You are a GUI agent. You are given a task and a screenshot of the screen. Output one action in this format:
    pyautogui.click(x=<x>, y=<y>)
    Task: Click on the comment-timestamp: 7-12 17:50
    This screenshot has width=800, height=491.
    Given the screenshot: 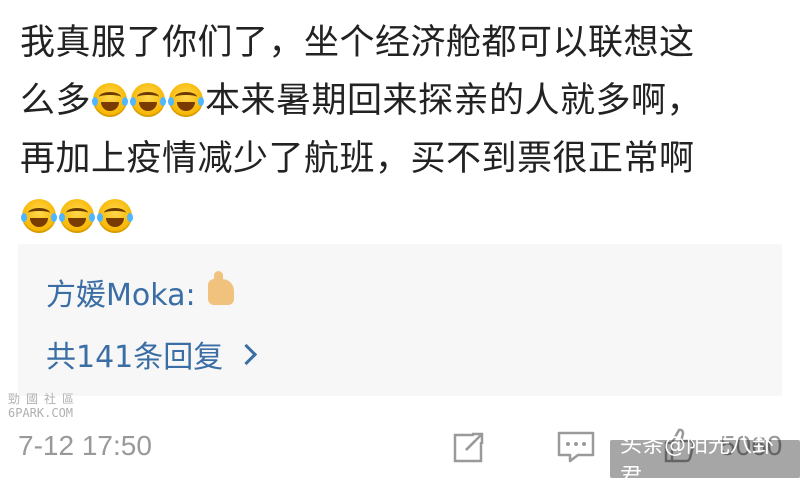 What is the action you would take?
    pyautogui.click(x=85, y=445)
    